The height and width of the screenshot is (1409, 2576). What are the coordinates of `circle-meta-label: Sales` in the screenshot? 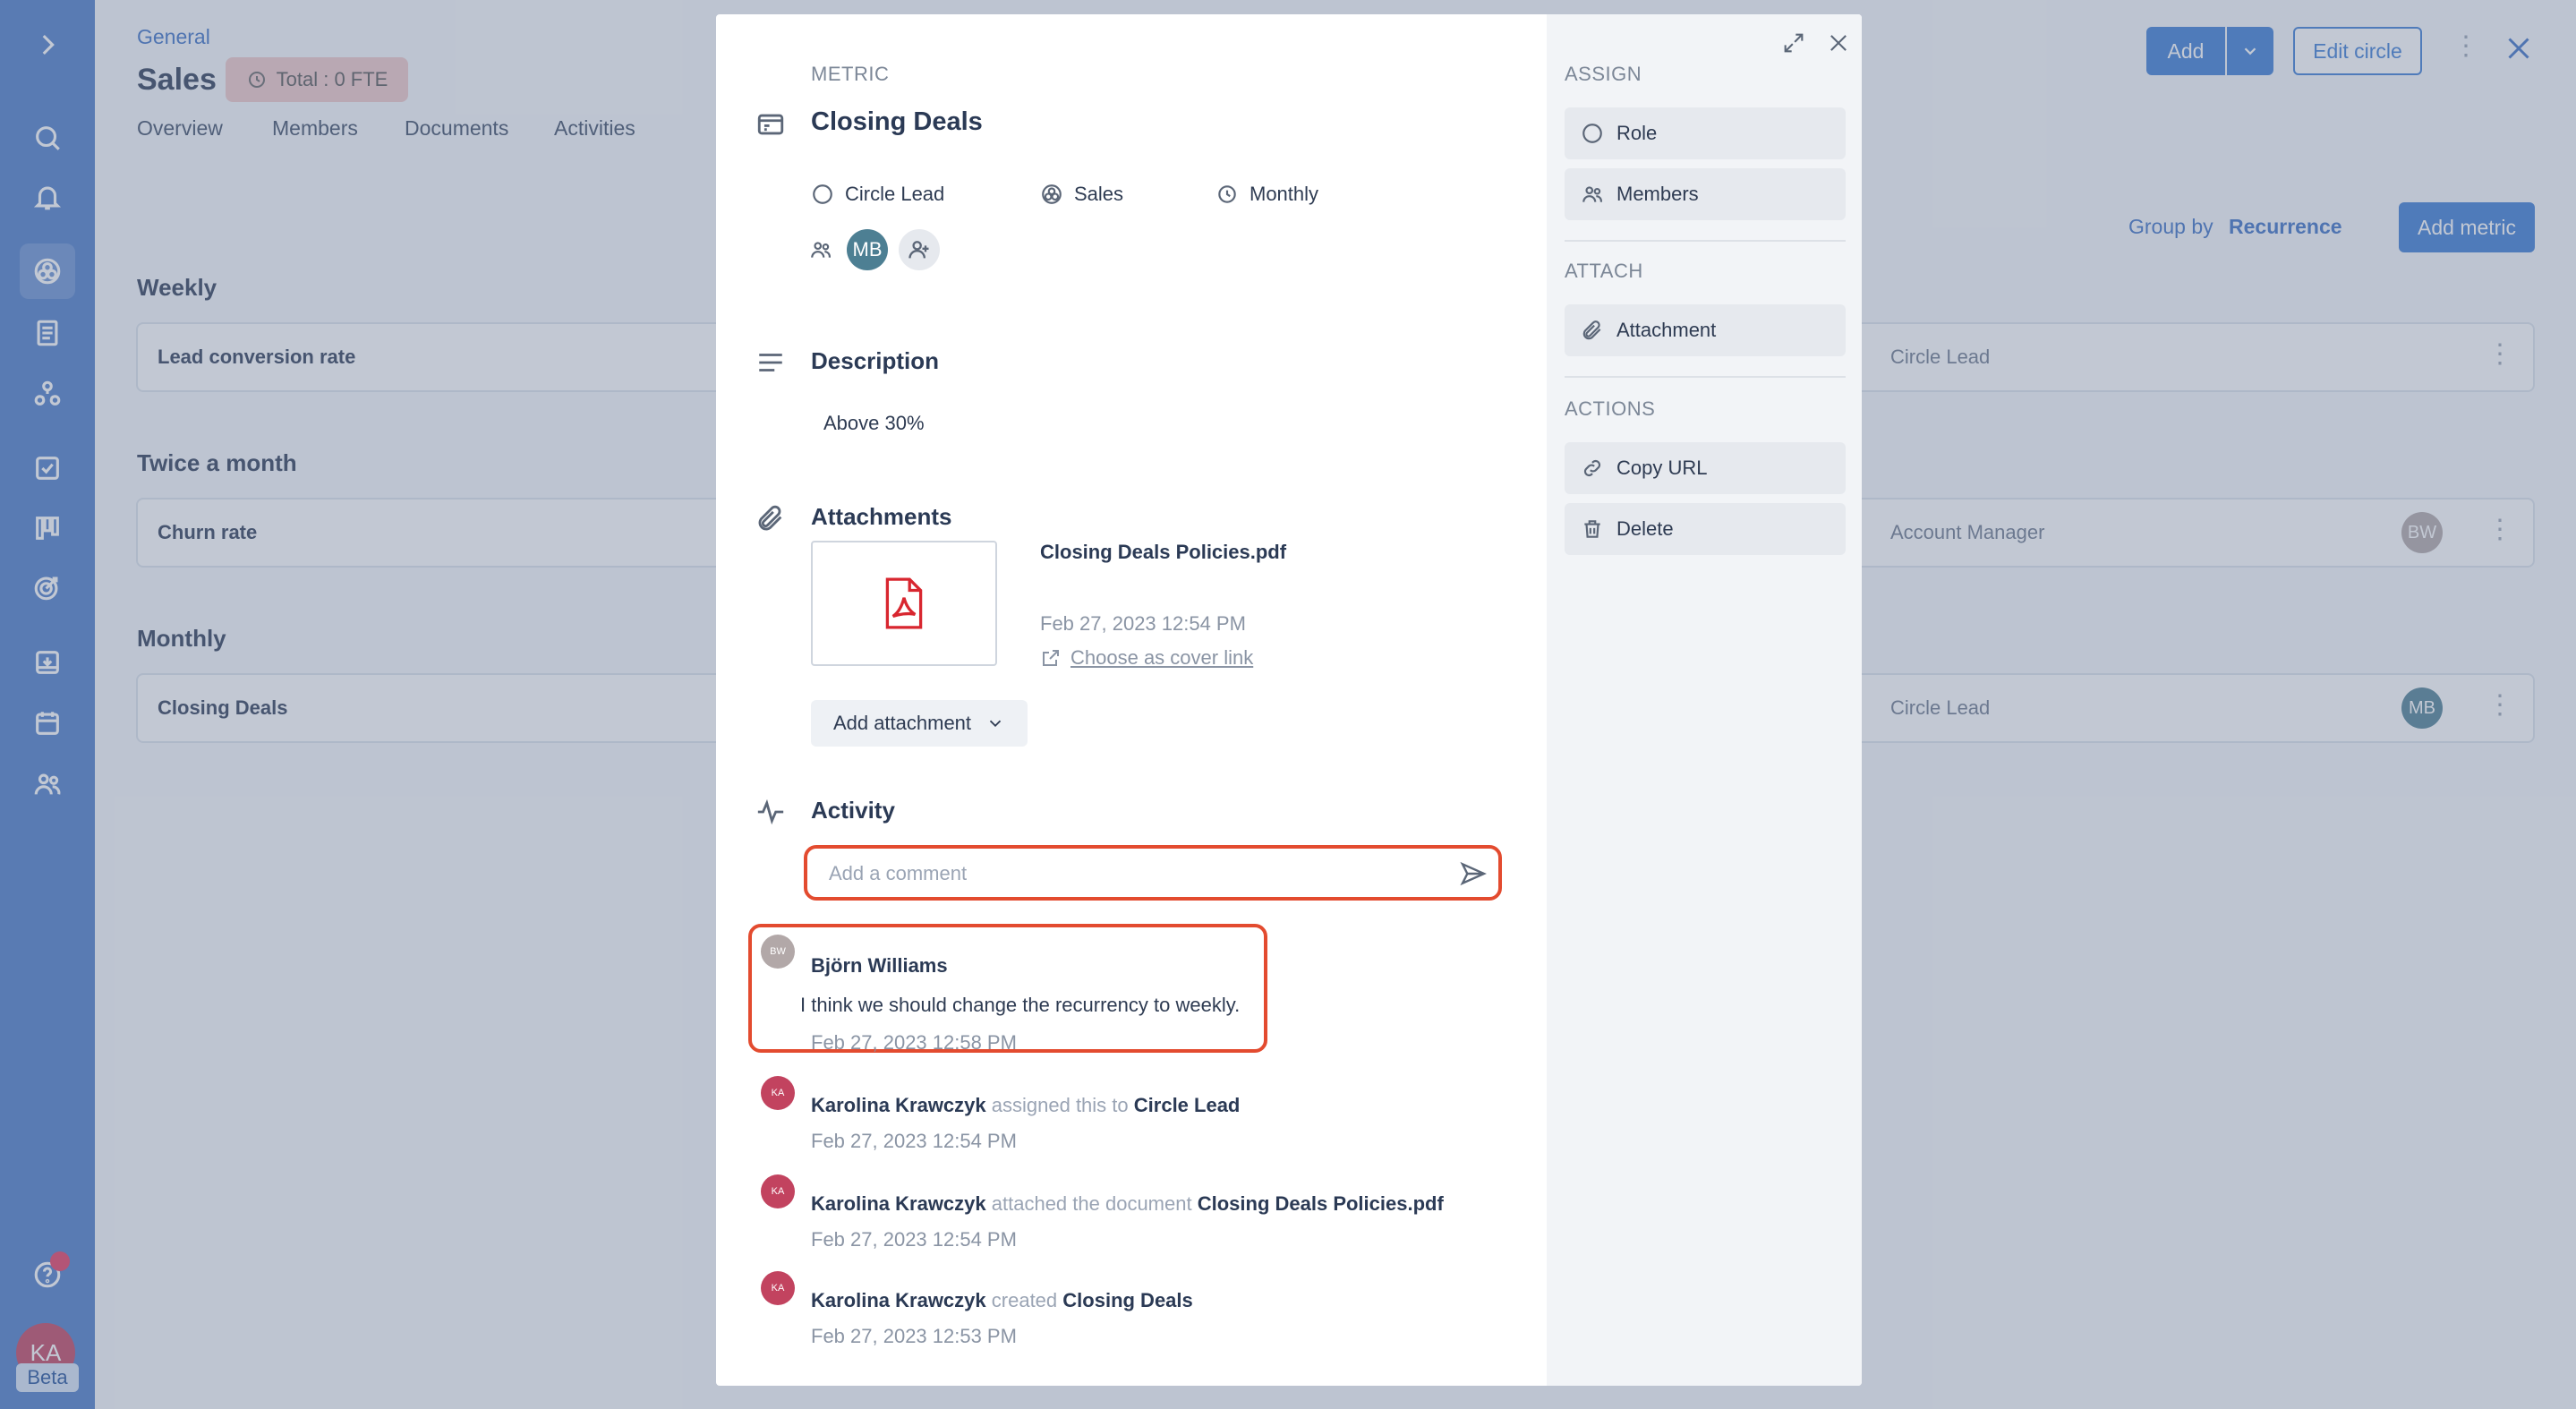 It's located at (1099, 194).